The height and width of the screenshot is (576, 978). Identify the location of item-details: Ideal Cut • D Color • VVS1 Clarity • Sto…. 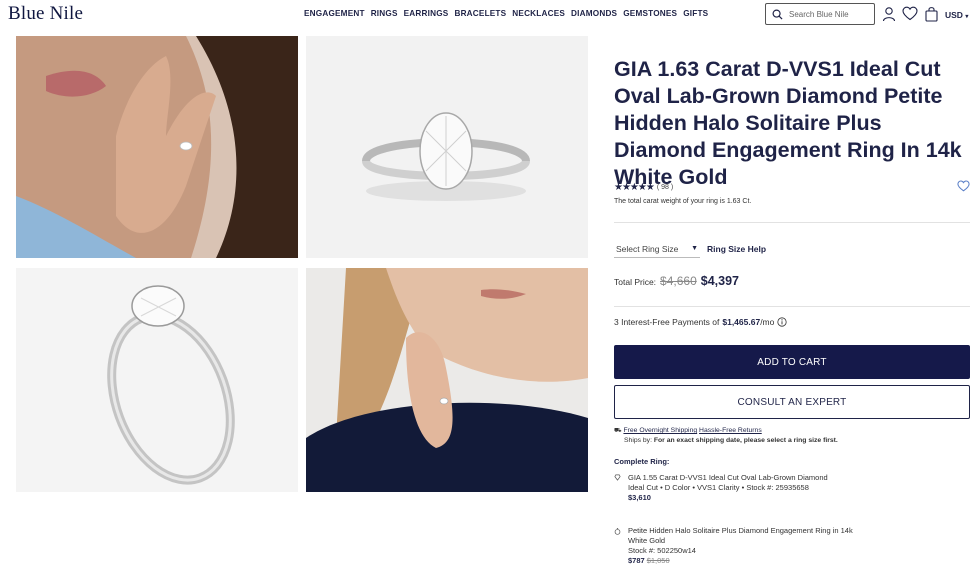
(718, 487).